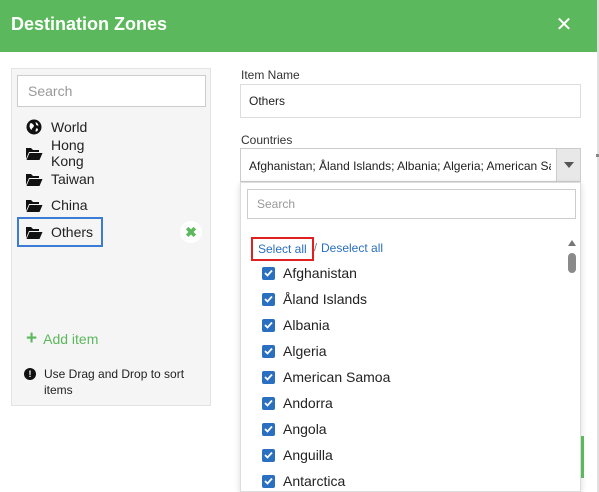 The height and width of the screenshot is (492, 599). Describe the element at coordinates (72, 232) in the screenshot. I see `zone-label: Others` at that location.